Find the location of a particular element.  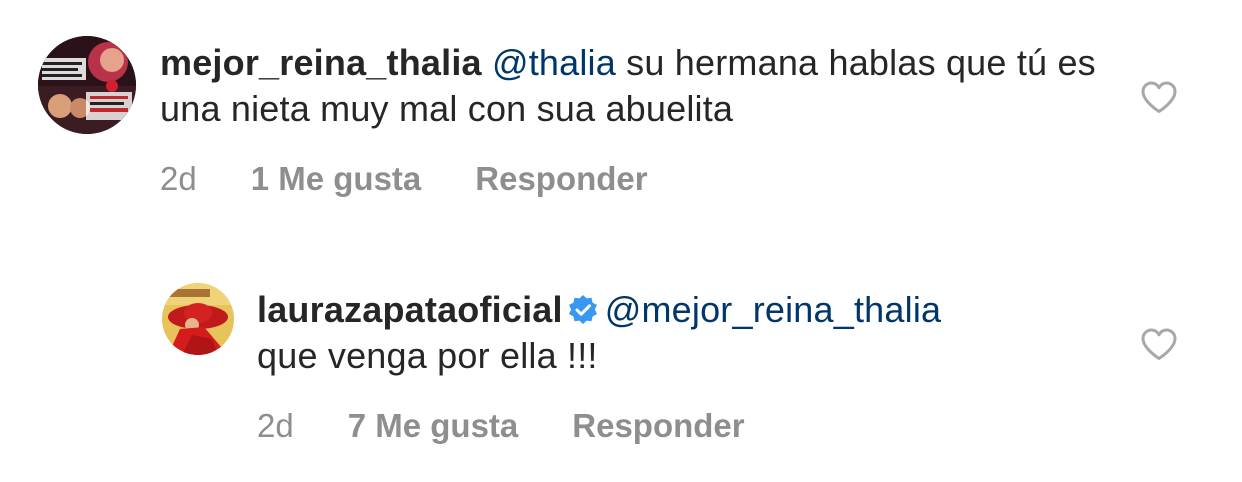

comment-mention: @thalia is located at coordinates (554, 62).